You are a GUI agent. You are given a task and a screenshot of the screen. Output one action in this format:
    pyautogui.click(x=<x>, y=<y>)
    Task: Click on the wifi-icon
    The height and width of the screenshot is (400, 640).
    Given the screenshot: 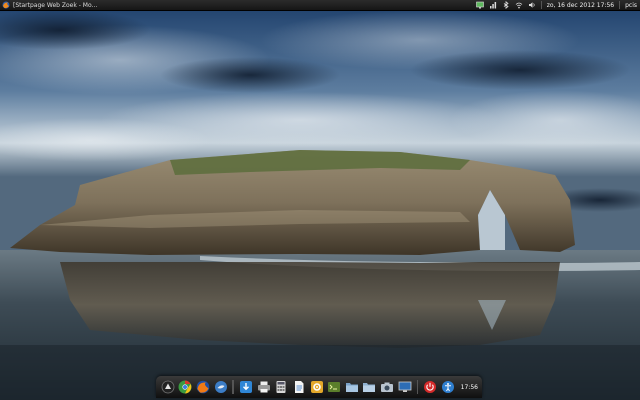 What is the action you would take?
    pyautogui.click(x=519, y=5)
    